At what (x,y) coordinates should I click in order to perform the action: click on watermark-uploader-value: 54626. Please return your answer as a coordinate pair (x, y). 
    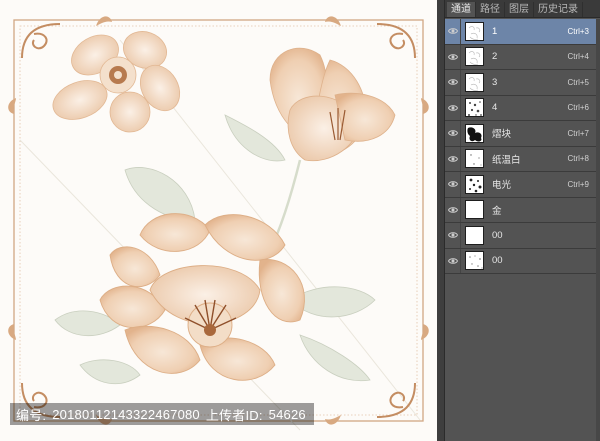
    Looking at the image, I should click on (287, 414).